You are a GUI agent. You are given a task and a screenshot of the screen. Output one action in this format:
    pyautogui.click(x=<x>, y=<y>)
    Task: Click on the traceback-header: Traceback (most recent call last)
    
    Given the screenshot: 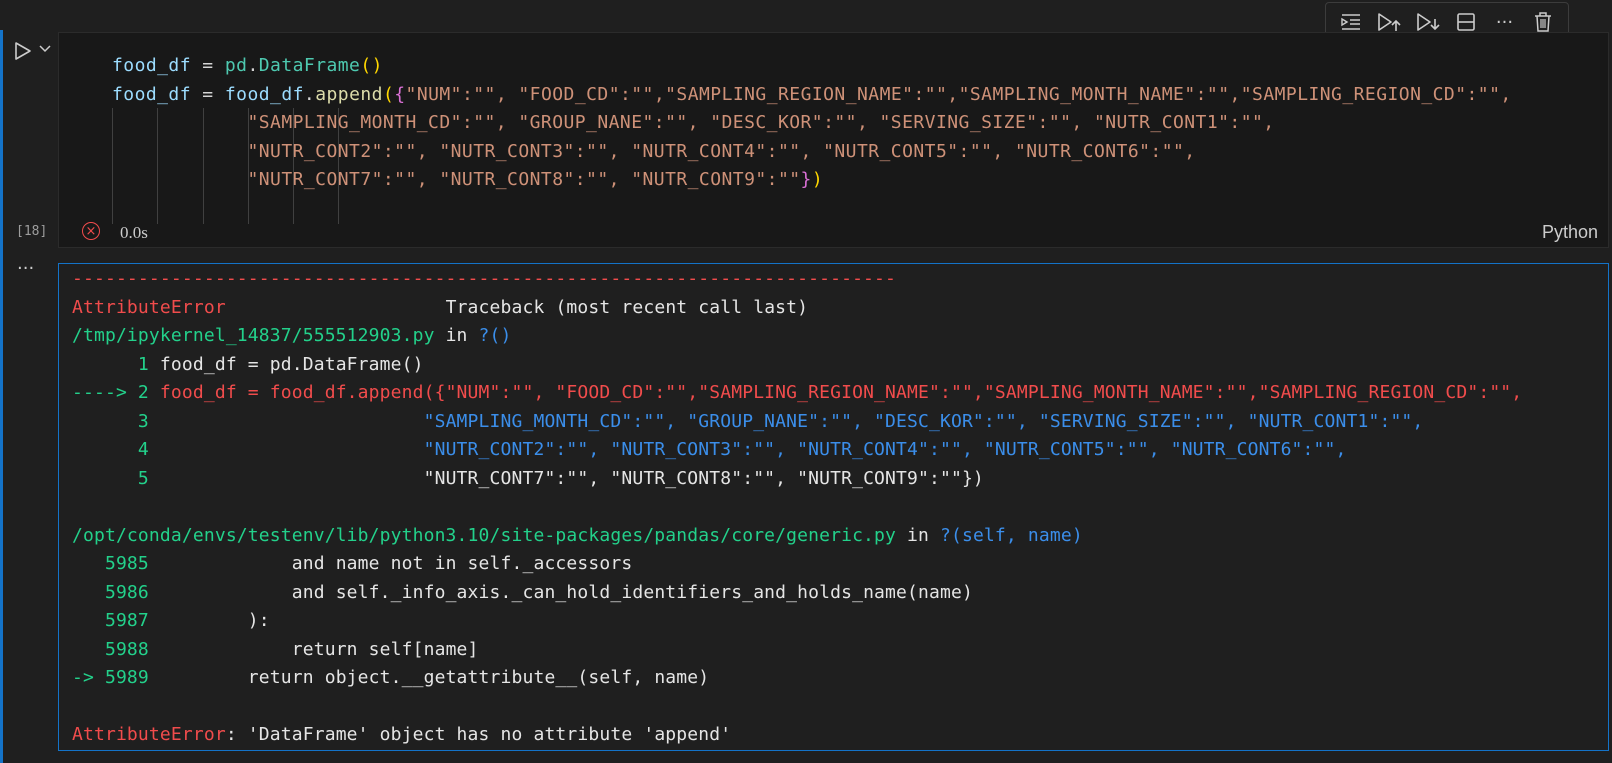 What is the action you would take?
    pyautogui.click(x=517, y=307)
    